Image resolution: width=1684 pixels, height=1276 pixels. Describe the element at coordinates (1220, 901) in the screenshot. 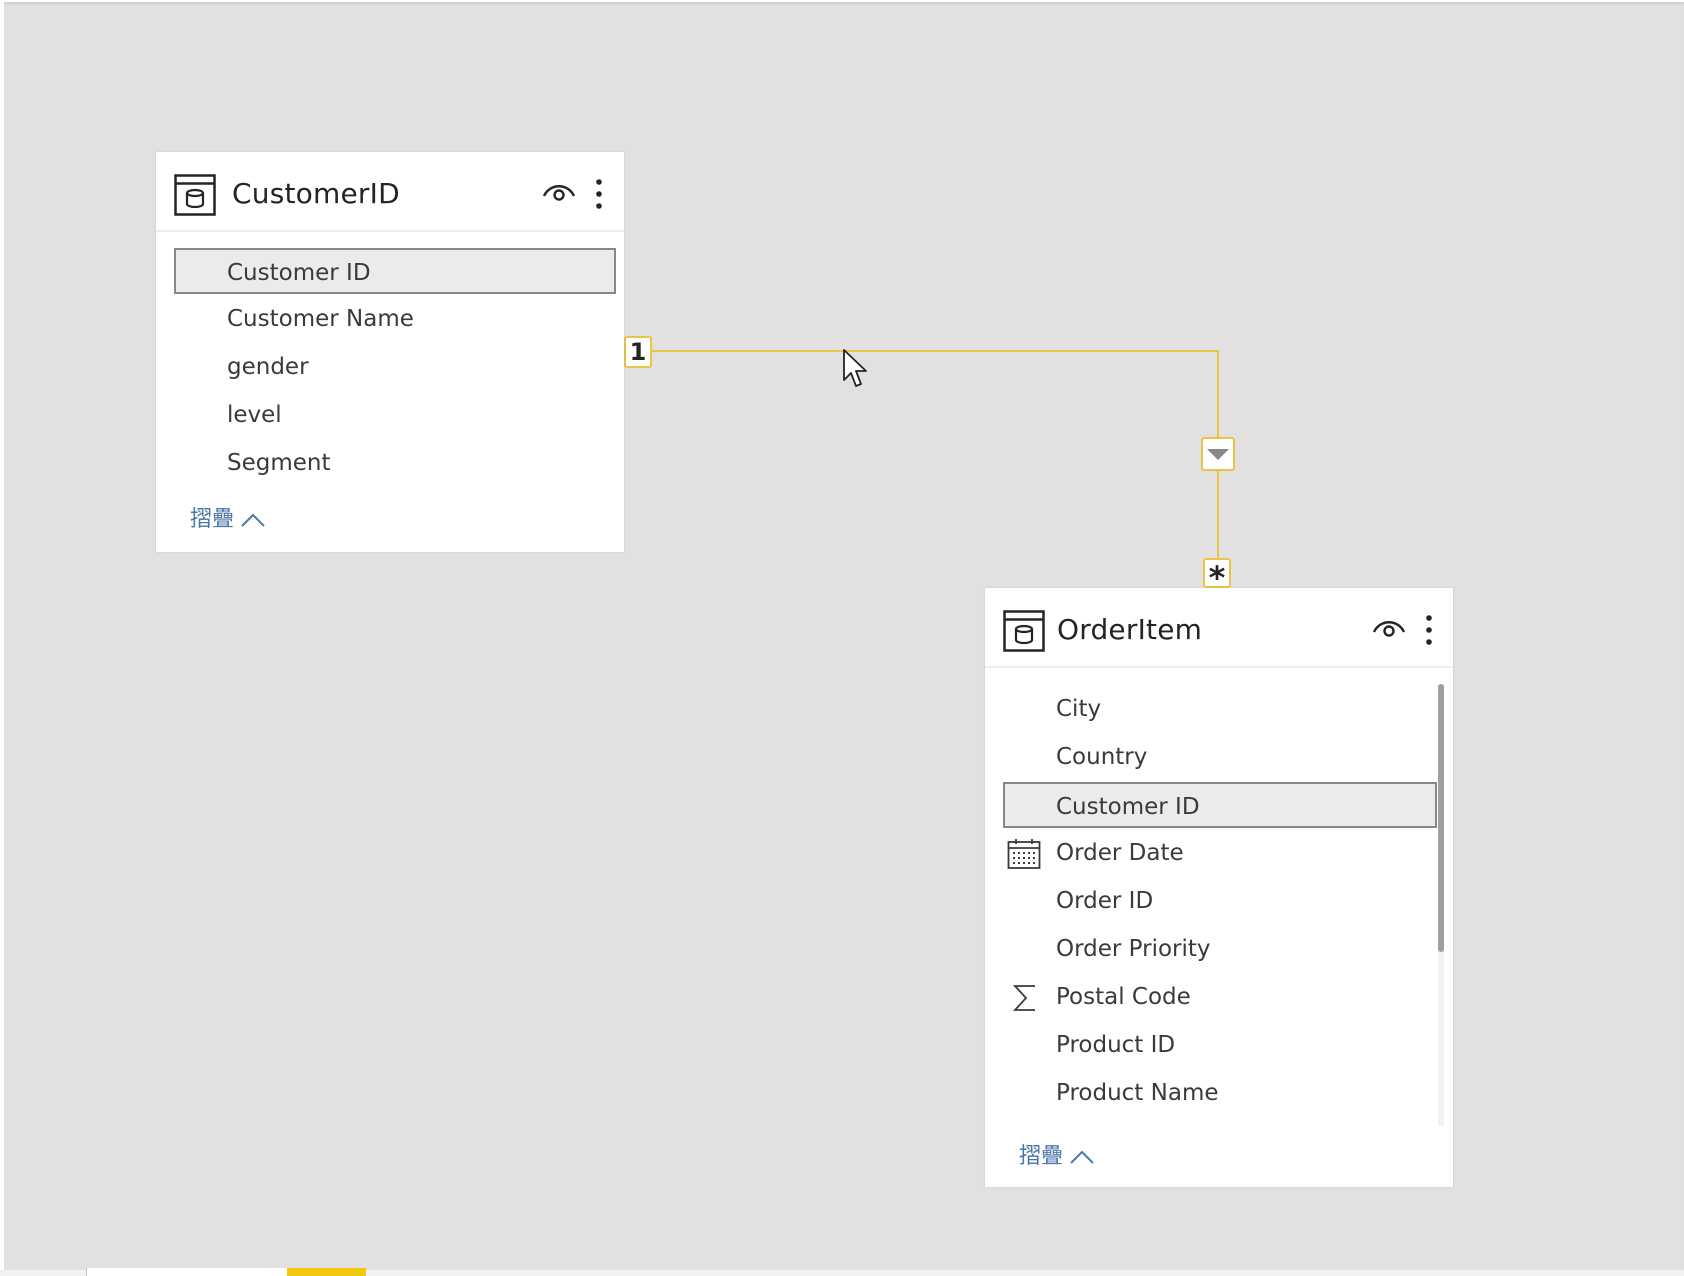

I see `field-row: Order ID` at that location.